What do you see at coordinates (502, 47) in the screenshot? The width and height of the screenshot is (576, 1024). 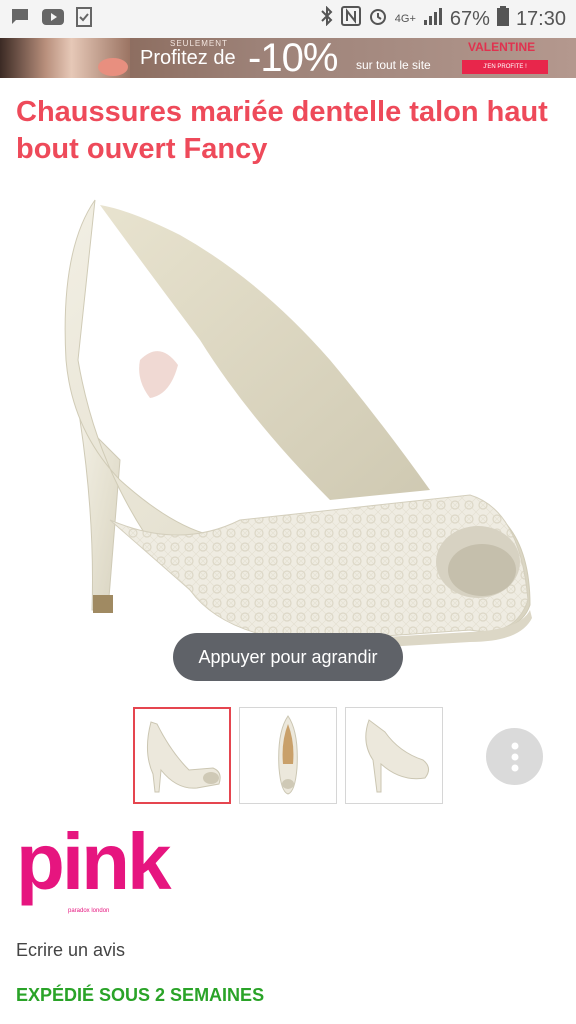 I see `banner-campaign: VALENTINE` at bounding box center [502, 47].